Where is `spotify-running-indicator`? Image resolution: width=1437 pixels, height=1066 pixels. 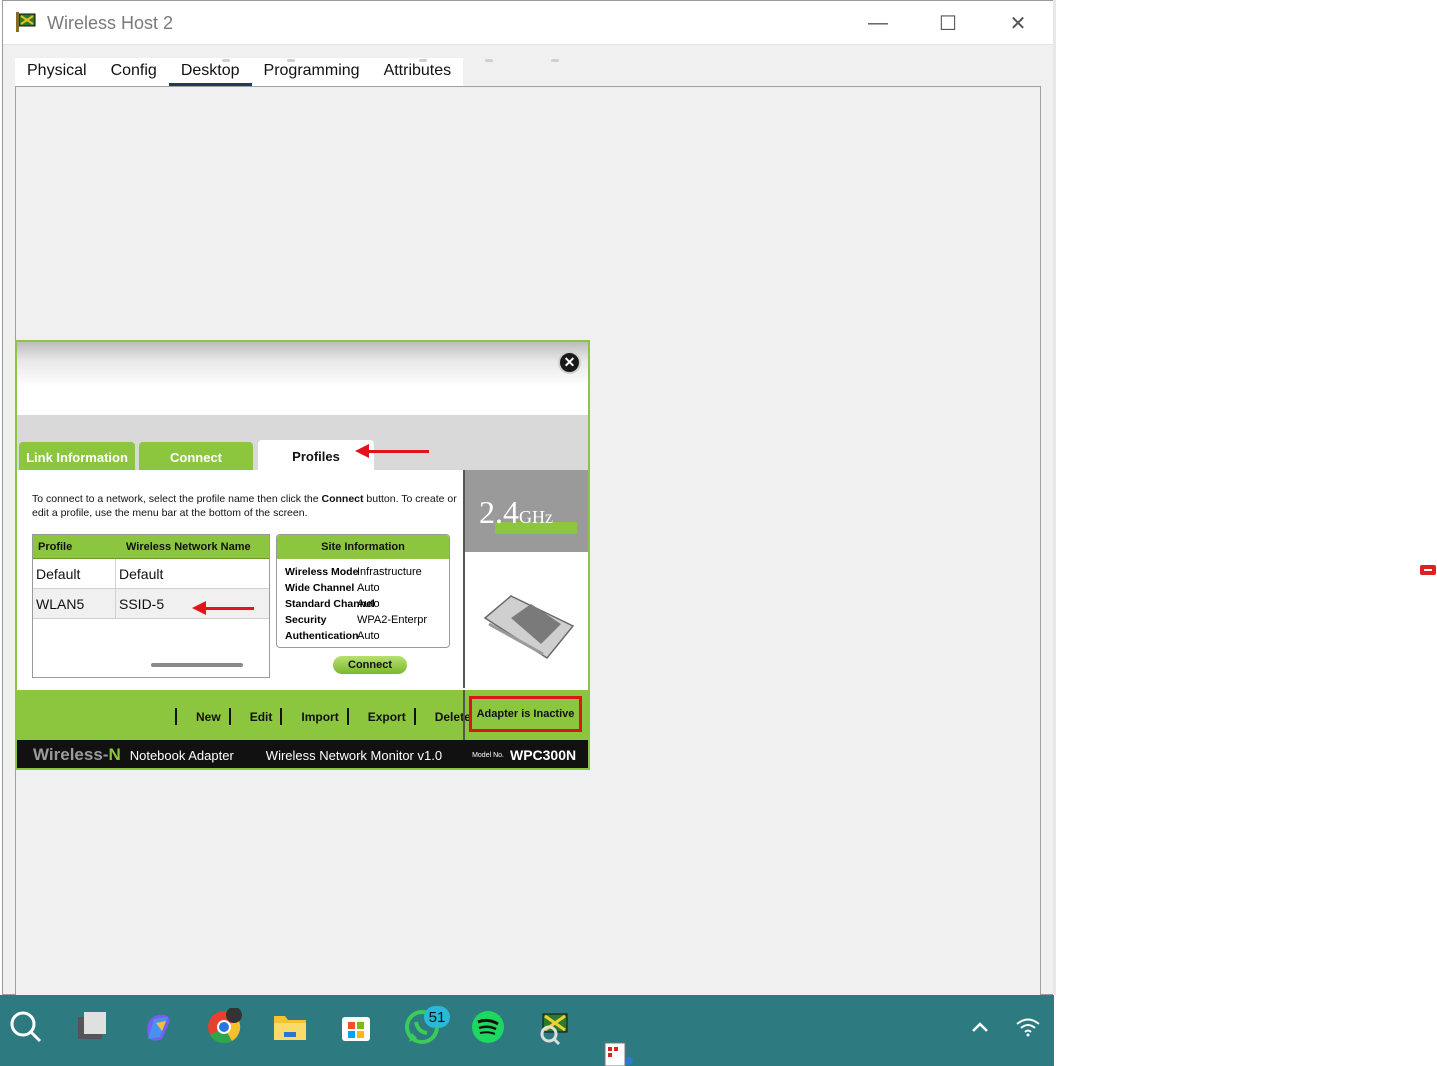 spotify-running-indicator is located at coordinates (489, 60).